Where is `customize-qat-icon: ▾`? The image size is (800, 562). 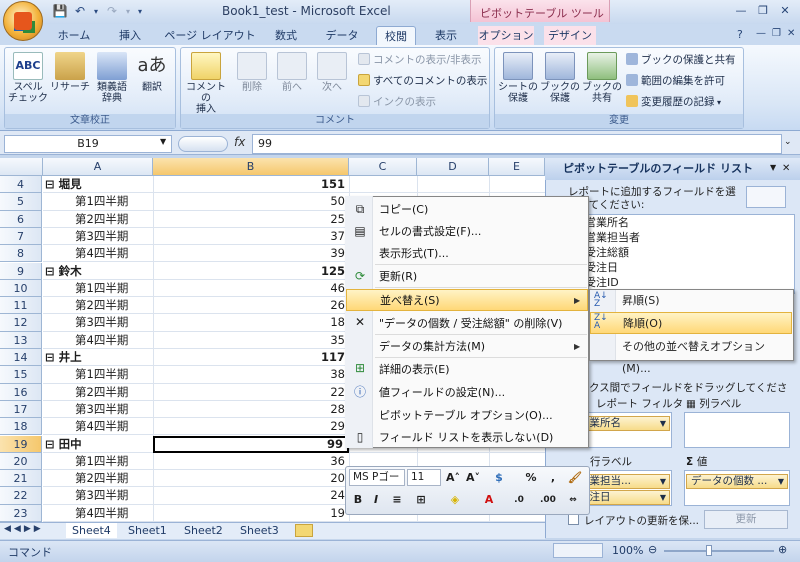 customize-qat-icon: ▾ is located at coordinates (140, 11).